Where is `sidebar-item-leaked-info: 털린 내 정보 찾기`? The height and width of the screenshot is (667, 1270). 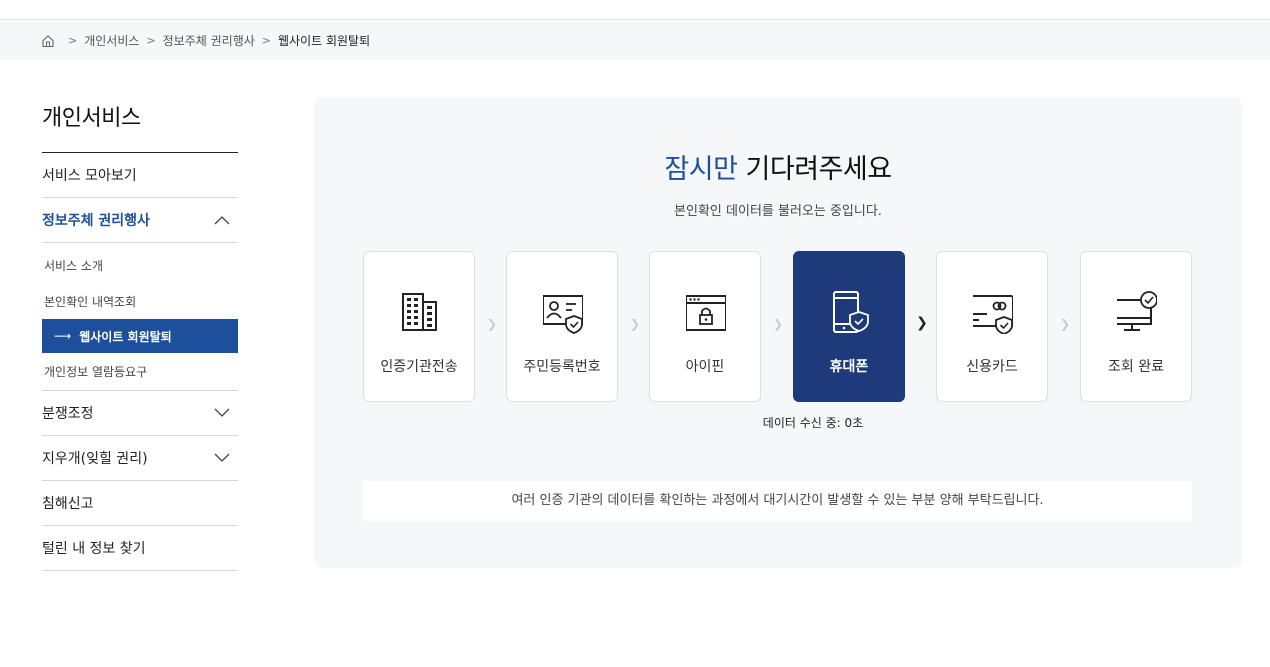 sidebar-item-leaked-info: 털린 내 정보 찾기 is located at coordinates (140, 548).